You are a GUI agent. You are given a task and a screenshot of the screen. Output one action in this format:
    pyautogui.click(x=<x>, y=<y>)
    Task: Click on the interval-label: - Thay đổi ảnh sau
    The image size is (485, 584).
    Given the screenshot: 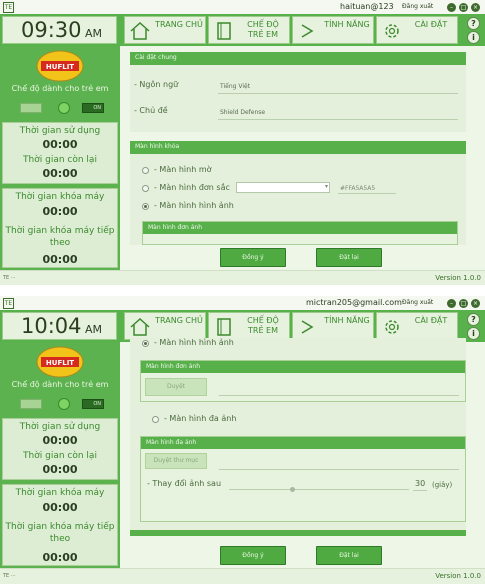 What is the action you would take?
    pyautogui.click(x=184, y=483)
    